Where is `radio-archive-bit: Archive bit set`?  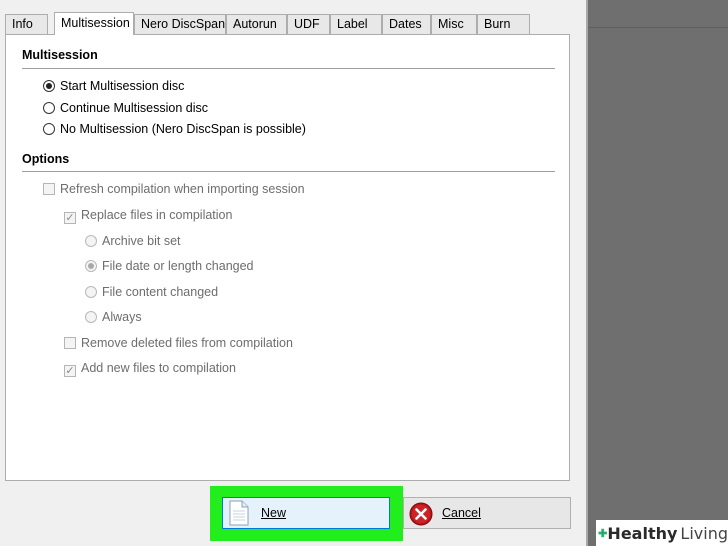 radio-archive-bit: Archive bit set is located at coordinates (133, 241).